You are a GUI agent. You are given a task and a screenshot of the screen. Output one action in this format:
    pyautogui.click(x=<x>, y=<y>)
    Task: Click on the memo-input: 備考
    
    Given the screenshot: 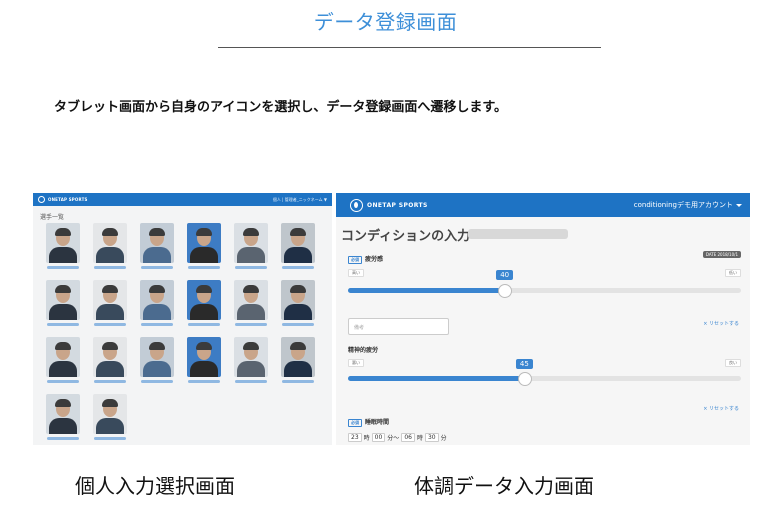 What is the action you would take?
    pyautogui.click(x=398, y=326)
    